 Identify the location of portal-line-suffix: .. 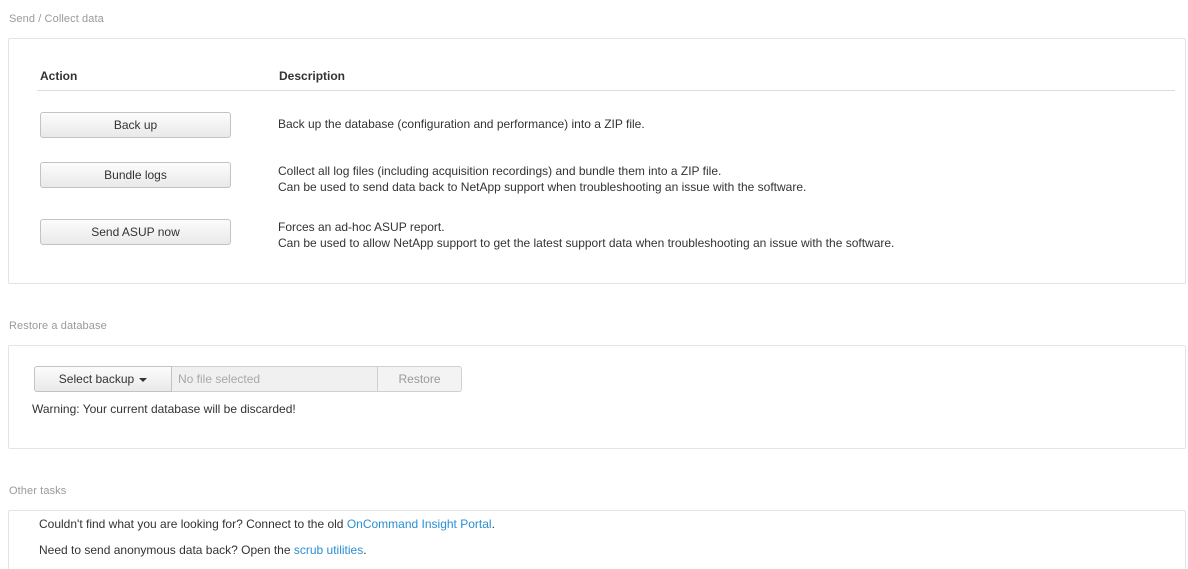
(493, 524).